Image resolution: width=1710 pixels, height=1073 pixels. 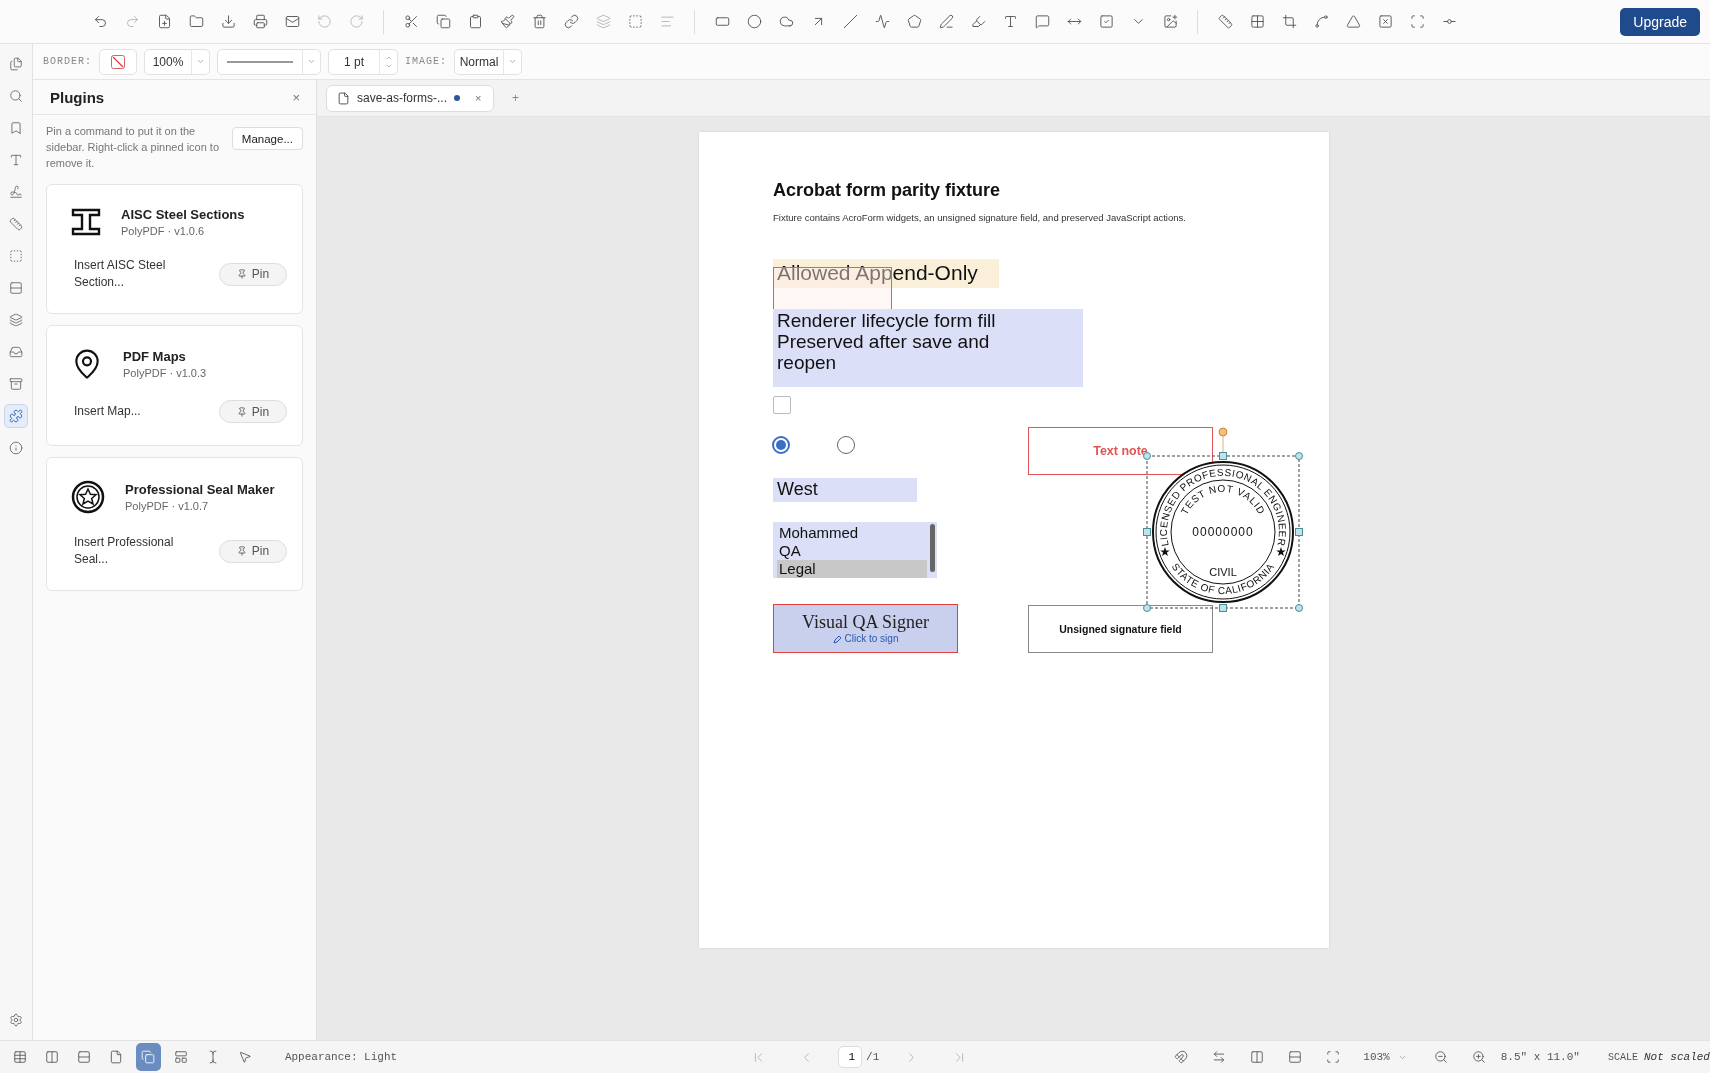 I want to click on pencil-icon, so click(x=837, y=639).